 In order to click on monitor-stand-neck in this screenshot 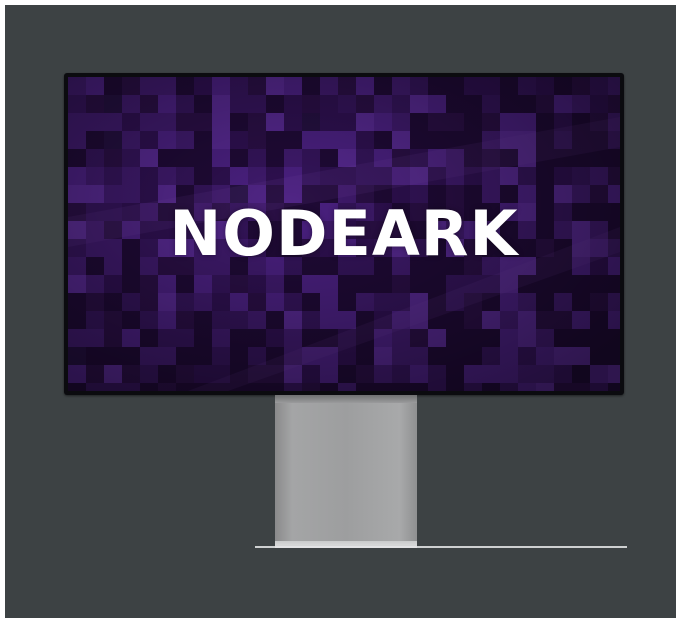, I will do `click(346, 468)`.